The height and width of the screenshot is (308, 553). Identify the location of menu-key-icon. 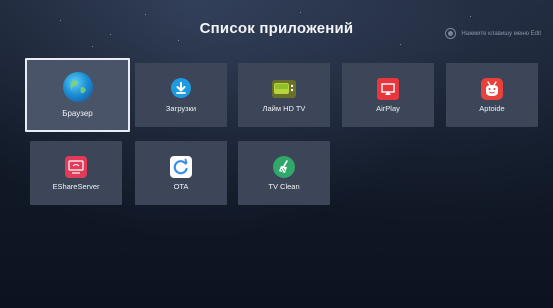
(451, 33).